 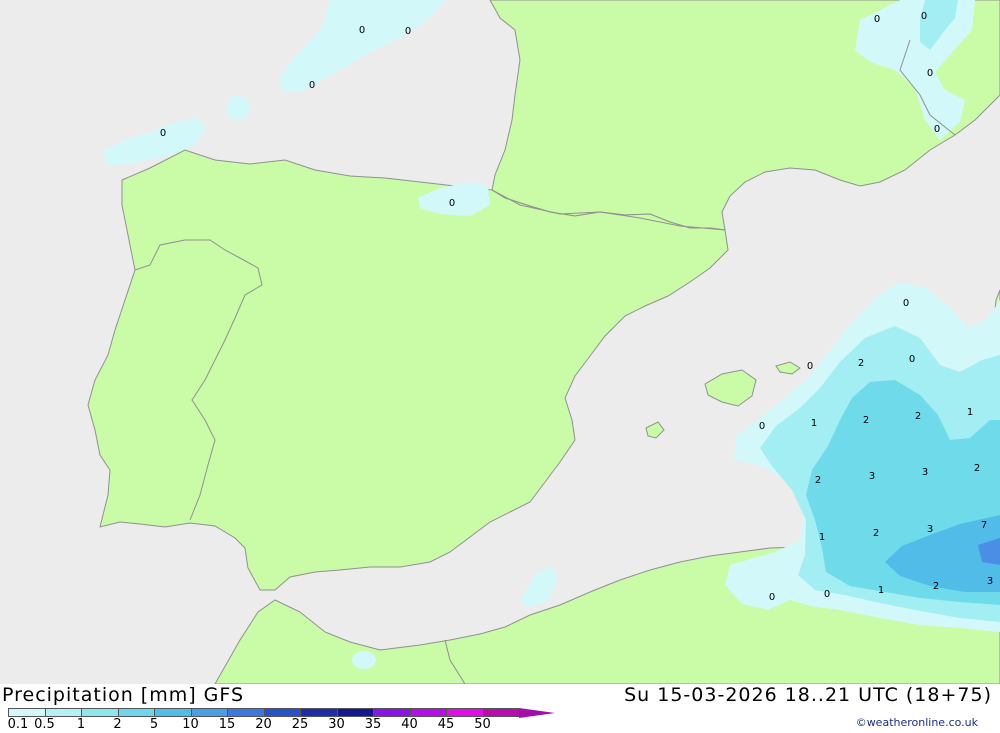 What do you see at coordinates (373, 724) in the screenshot?
I see `legend-label: 35` at bounding box center [373, 724].